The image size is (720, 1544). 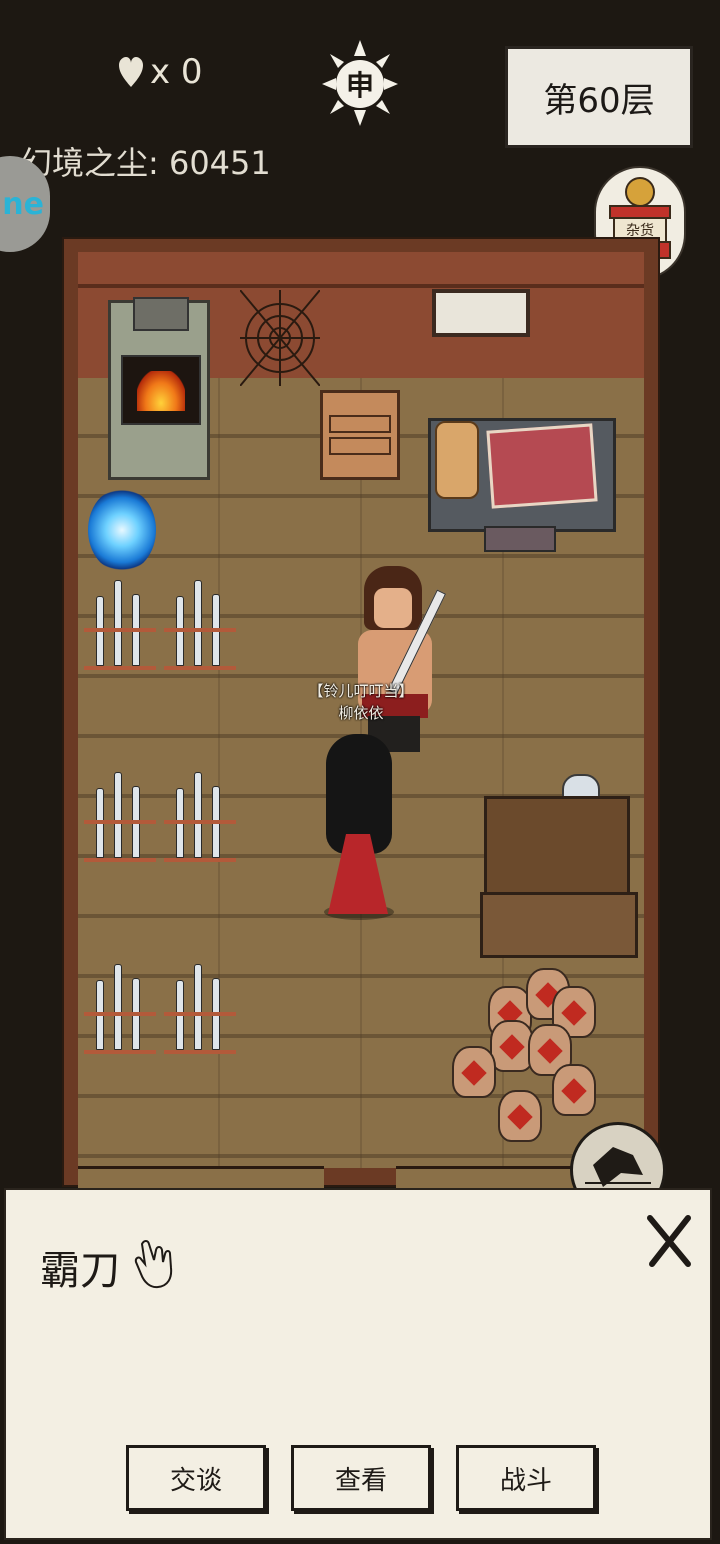 What do you see at coordinates (361, 713) in the screenshot?
I see `player-name: 柳依依` at bounding box center [361, 713].